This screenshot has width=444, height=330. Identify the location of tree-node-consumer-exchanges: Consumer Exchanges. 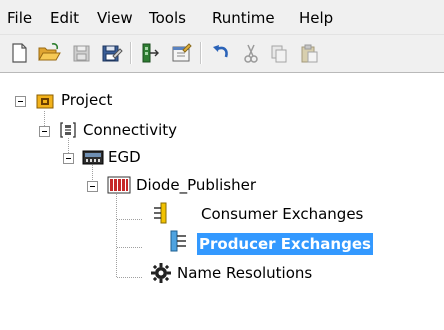
(282, 214).